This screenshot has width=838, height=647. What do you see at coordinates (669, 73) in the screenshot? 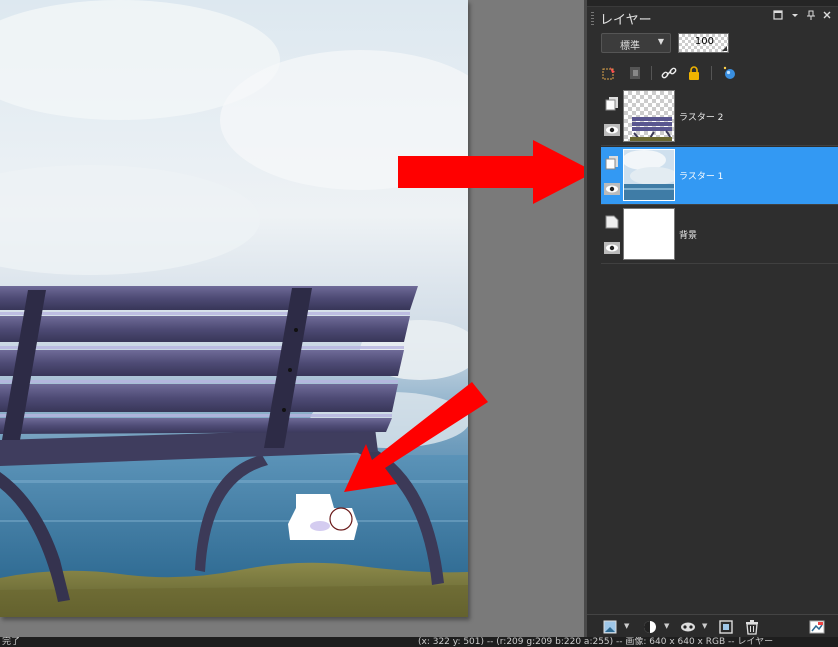
I see `link-icon` at bounding box center [669, 73].